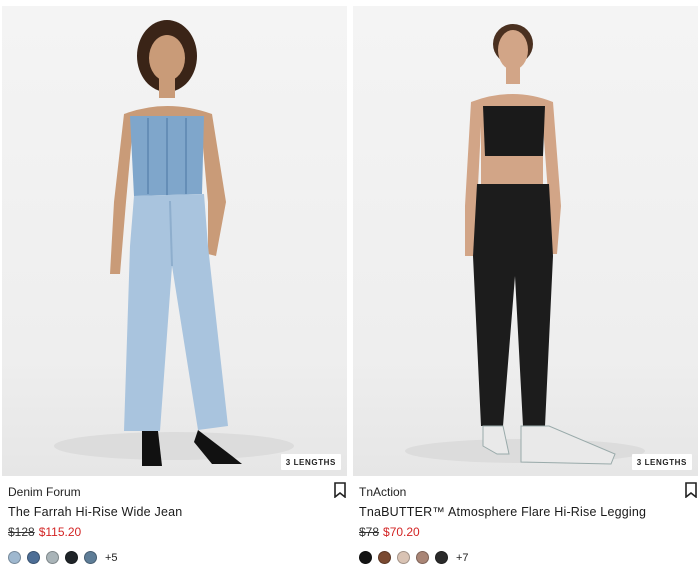 The image size is (700, 572). I want to click on more-colors-link: +7, so click(462, 558).